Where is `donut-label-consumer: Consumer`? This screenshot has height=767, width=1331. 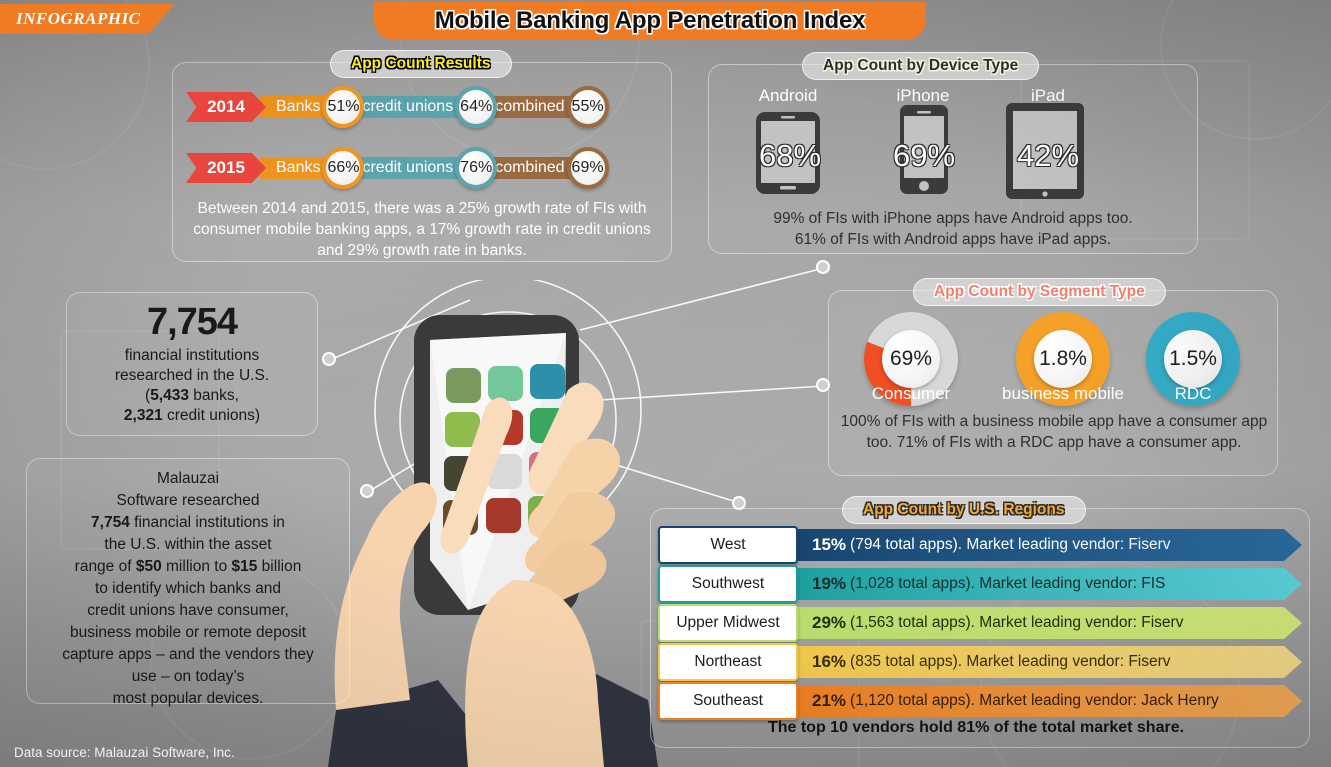 donut-label-consumer: Consumer is located at coordinates (911, 393).